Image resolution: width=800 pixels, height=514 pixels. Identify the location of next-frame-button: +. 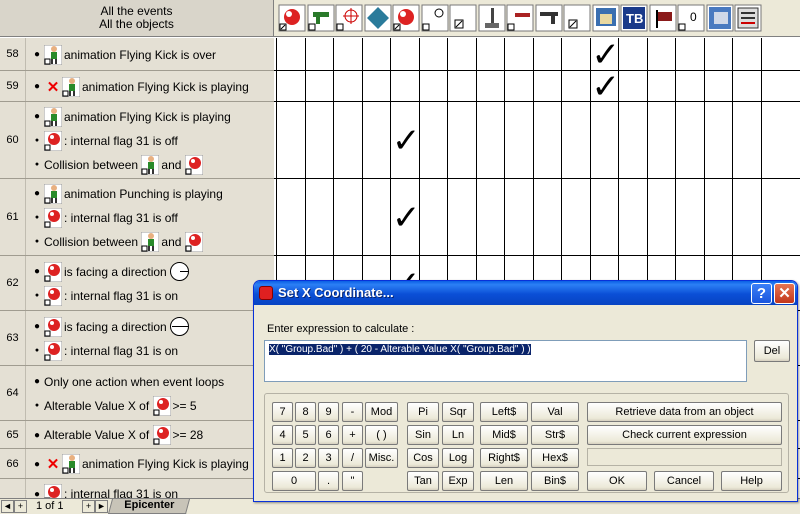
(88, 506).